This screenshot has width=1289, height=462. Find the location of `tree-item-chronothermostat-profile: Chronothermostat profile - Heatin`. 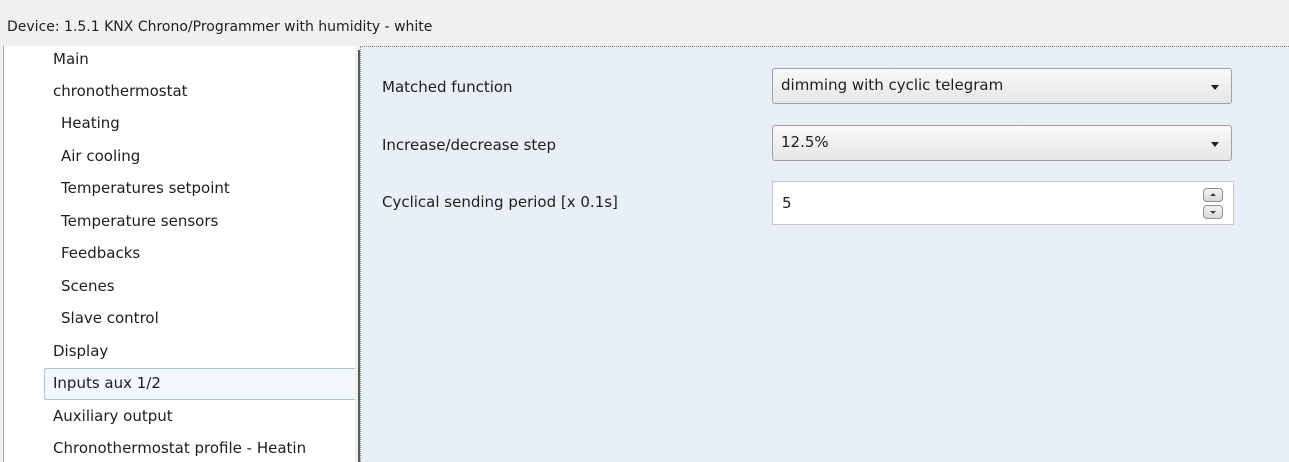

tree-item-chronothermostat-profile: Chronothermostat profile - Heatin is located at coordinates (179, 447).